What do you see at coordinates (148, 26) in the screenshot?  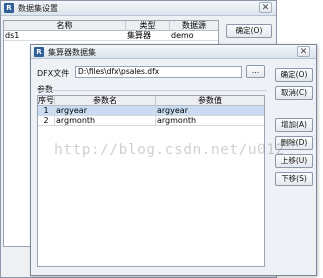 I see `column-header-type: 类型` at bounding box center [148, 26].